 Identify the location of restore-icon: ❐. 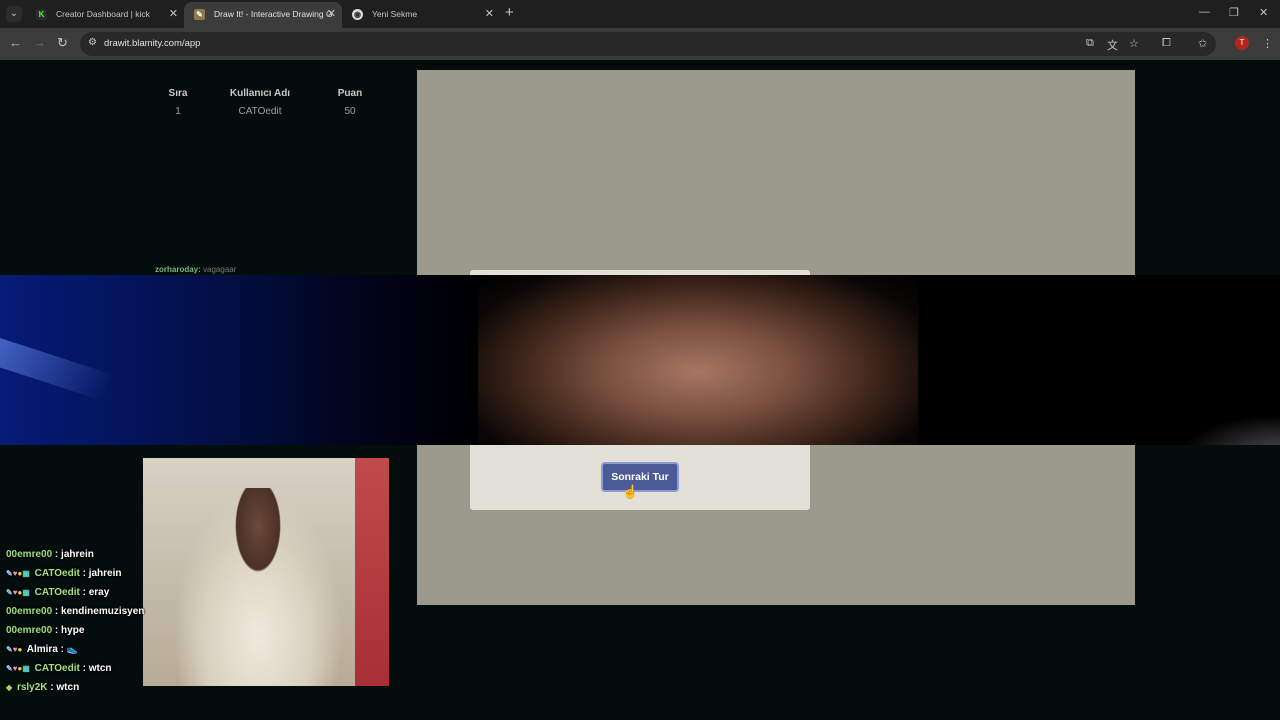
(1234, 12).